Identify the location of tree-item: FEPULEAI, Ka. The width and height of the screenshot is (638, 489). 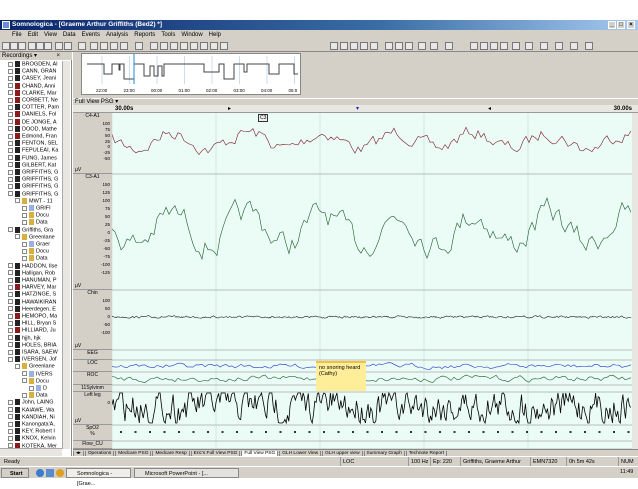
(38, 150).